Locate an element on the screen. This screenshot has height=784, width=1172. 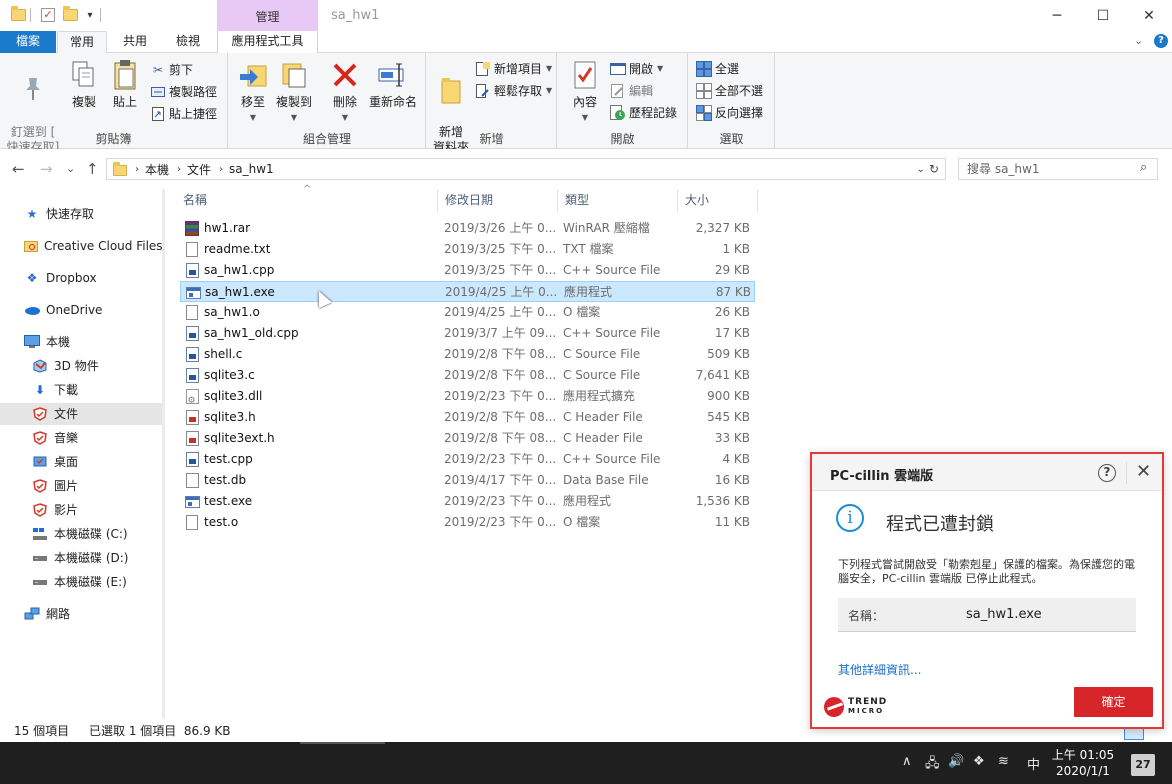
close-button: ✕ is located at coordinates (1149, 15).